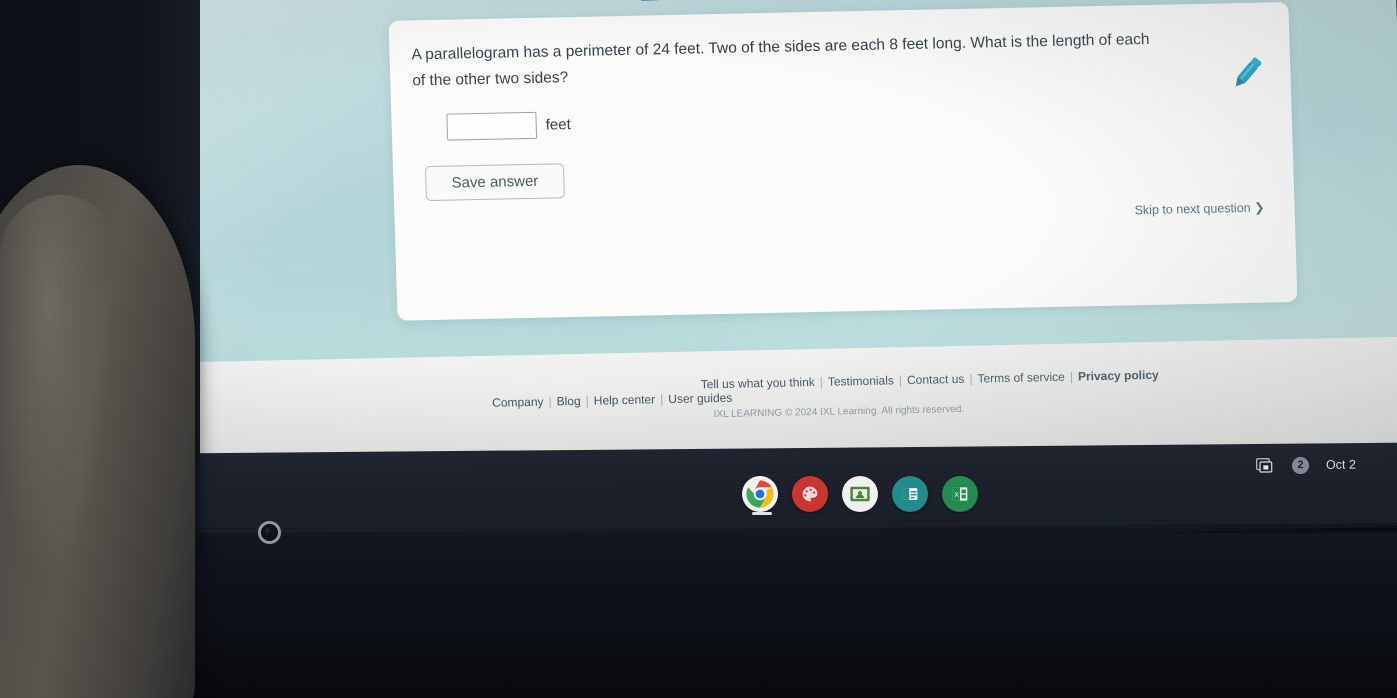 Image resolution: width=1397 pixels, height=698 pixels. Describe the element at coordinates (910, 494) in the screenshot. I see `powerpoint-icon` at that location.